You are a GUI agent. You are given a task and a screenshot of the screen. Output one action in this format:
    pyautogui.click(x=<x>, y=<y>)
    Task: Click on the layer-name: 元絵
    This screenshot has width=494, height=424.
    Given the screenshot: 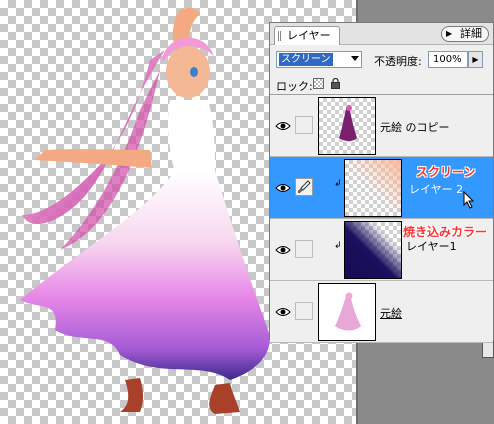 What is the action you would take?
    pyautogui.click(x=391, y=313)
    